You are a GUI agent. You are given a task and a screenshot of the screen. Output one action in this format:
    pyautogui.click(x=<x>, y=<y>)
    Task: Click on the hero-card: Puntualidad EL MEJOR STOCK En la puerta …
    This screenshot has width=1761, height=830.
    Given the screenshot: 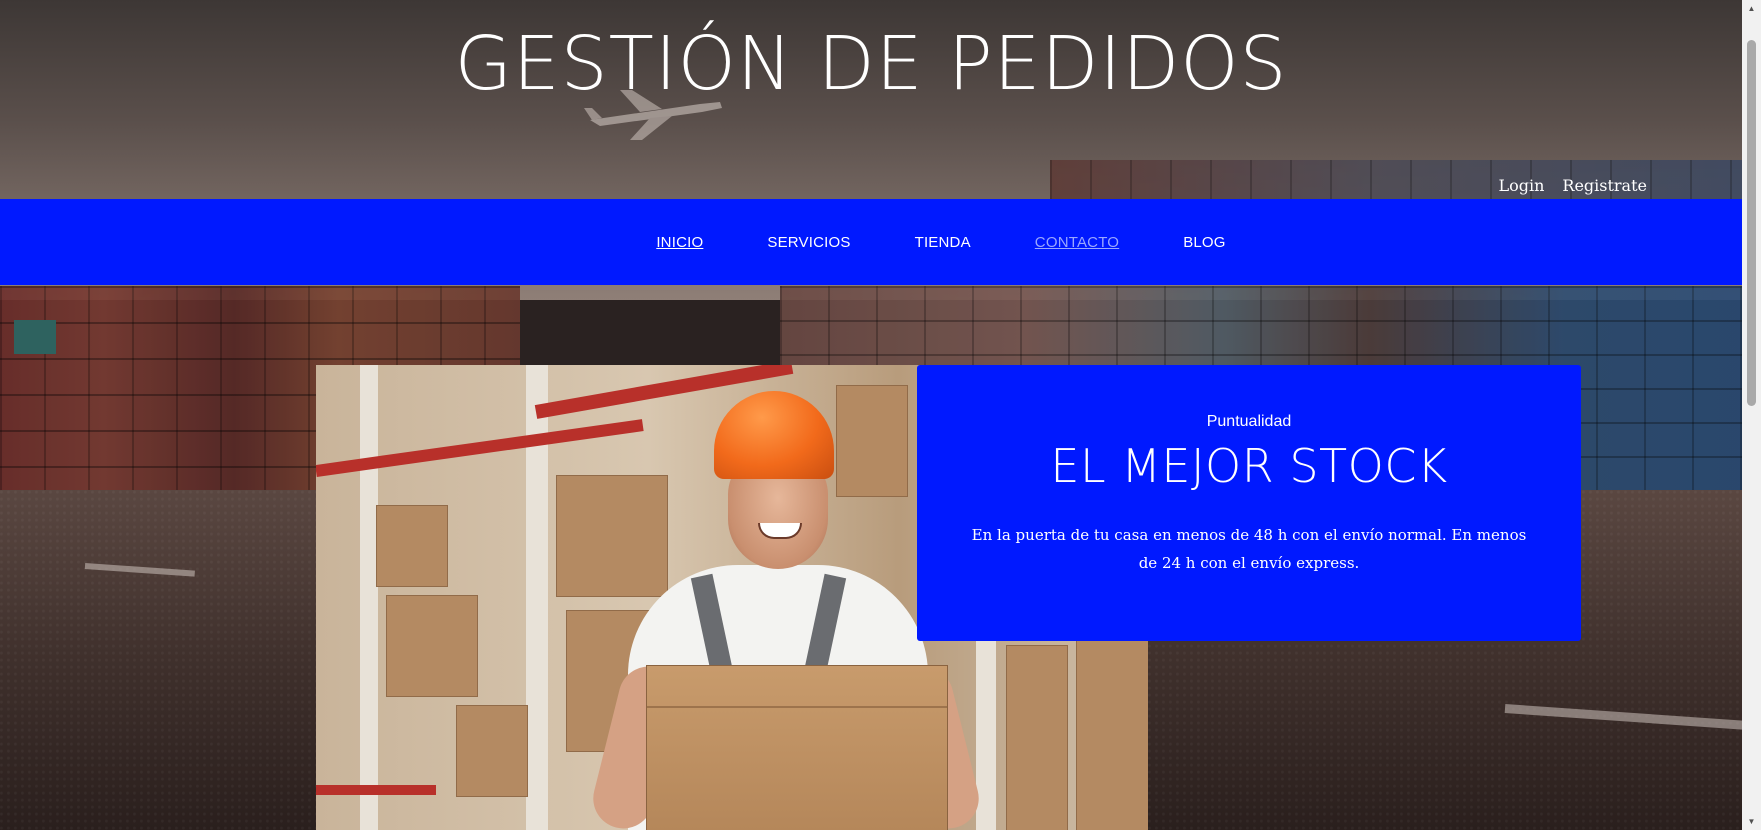 What is the action you would take?
    pyautogui.click(x=1249, y=503)
    